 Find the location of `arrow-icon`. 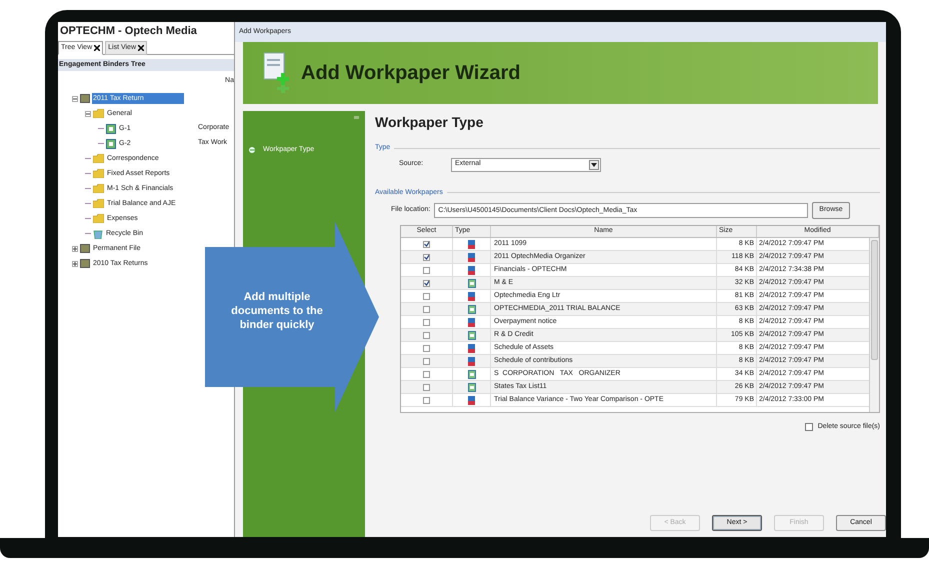

arrow-icon is located at coordinates (253, 150).